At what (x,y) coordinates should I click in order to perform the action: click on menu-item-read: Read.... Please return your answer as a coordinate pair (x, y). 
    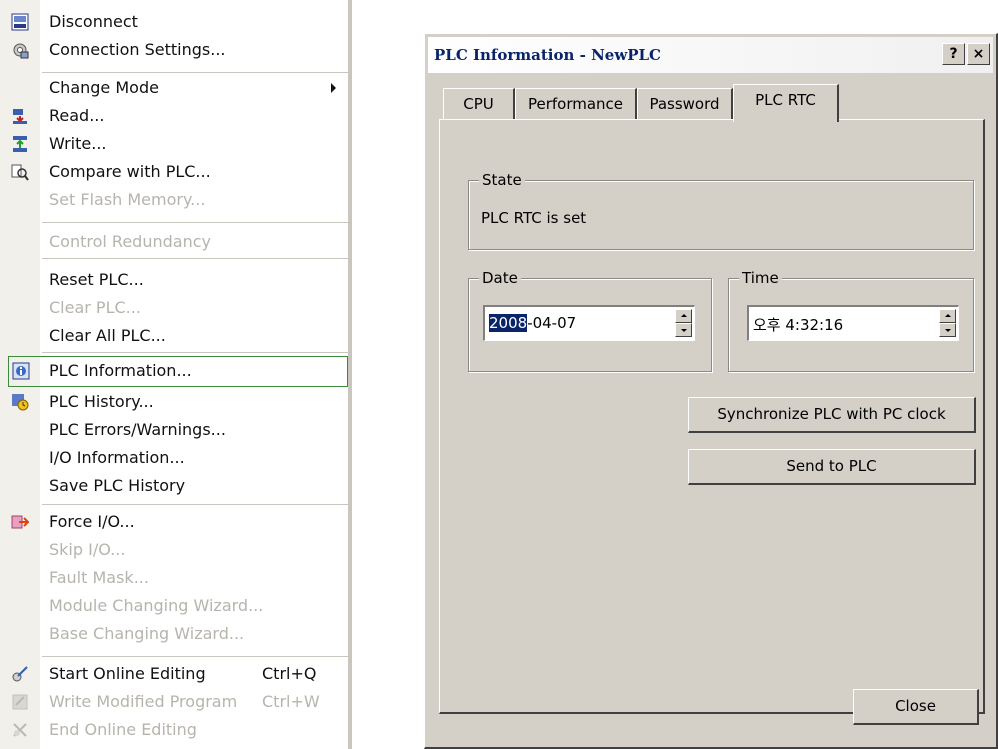
    Looking at the image, I should click on (174, 116).